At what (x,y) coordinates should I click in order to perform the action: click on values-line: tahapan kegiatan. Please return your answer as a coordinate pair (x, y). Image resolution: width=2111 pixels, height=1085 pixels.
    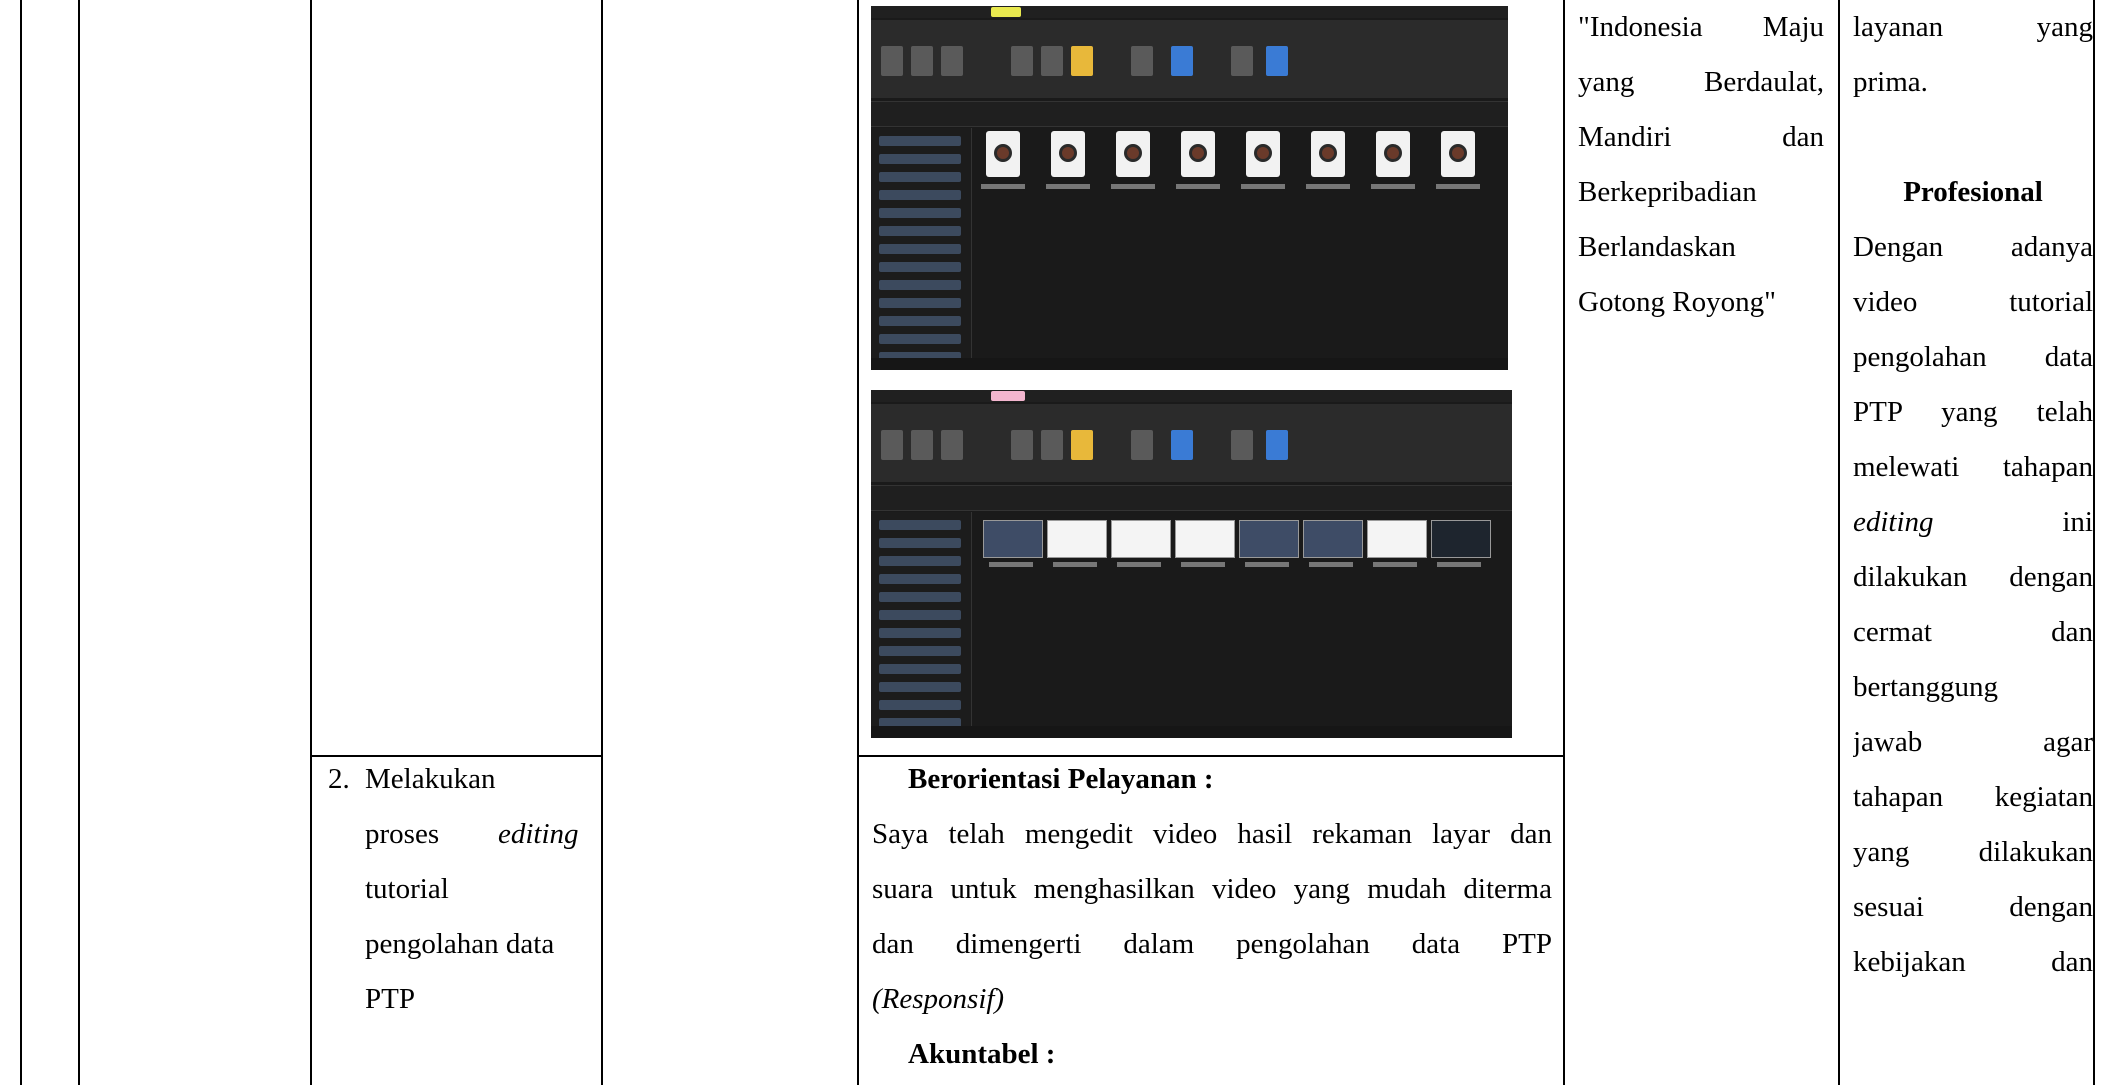
    Looking at the image, I should click on (1973, 797).